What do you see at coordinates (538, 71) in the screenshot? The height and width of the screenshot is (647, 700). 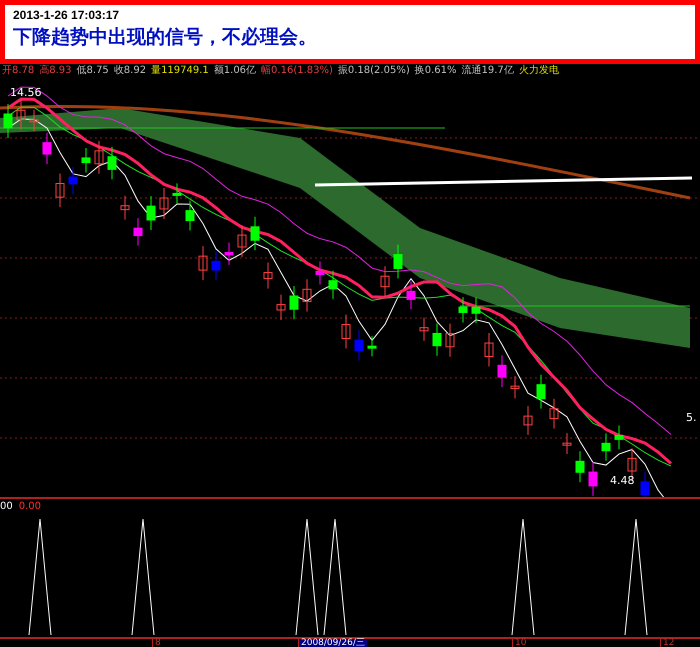 I see `quote-field: 火力发电` at bounding box center [538, 71].